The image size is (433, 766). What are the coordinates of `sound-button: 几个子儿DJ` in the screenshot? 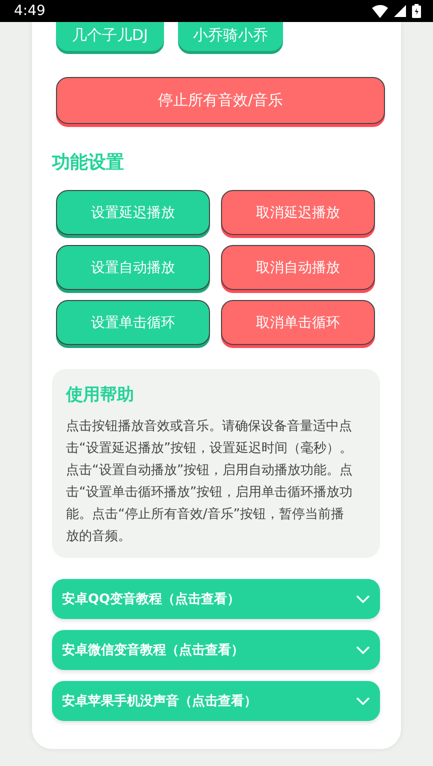 It's located at (110, 36).